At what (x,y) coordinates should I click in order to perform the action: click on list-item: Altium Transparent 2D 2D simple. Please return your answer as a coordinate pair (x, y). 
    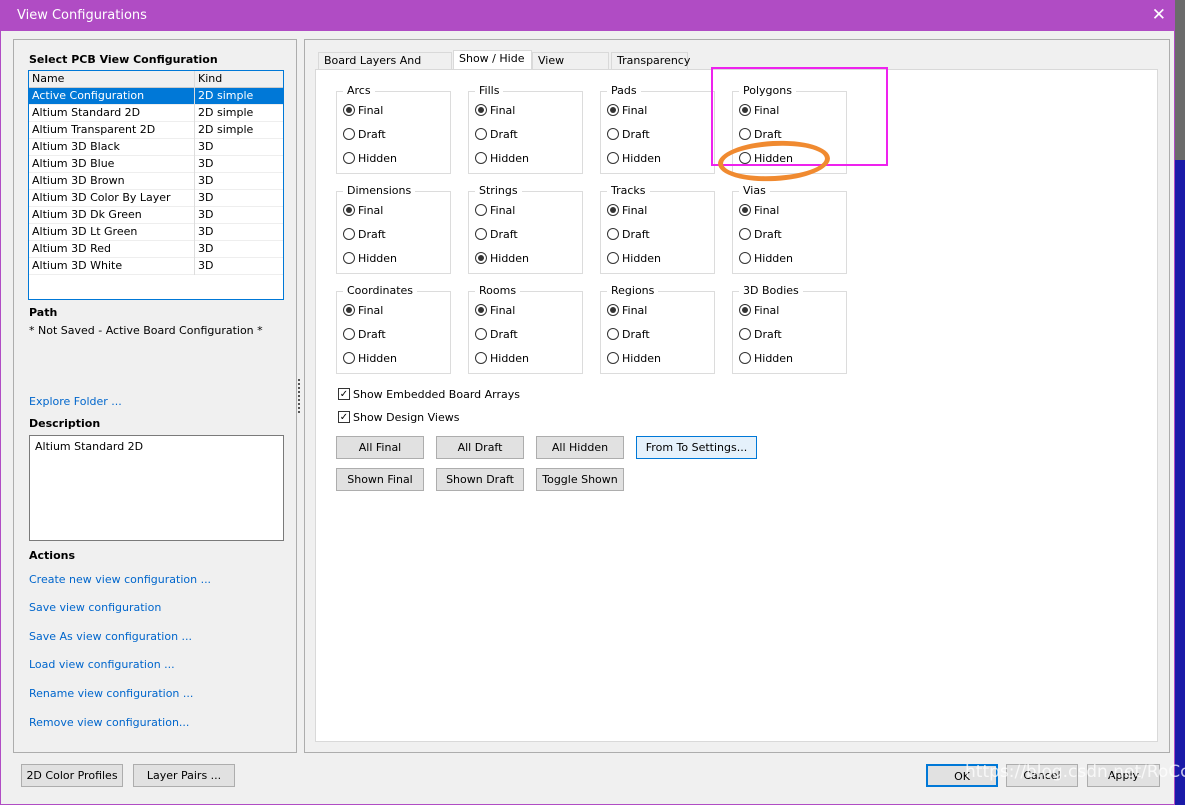
    Looking at the image, I should click on (156, 130).